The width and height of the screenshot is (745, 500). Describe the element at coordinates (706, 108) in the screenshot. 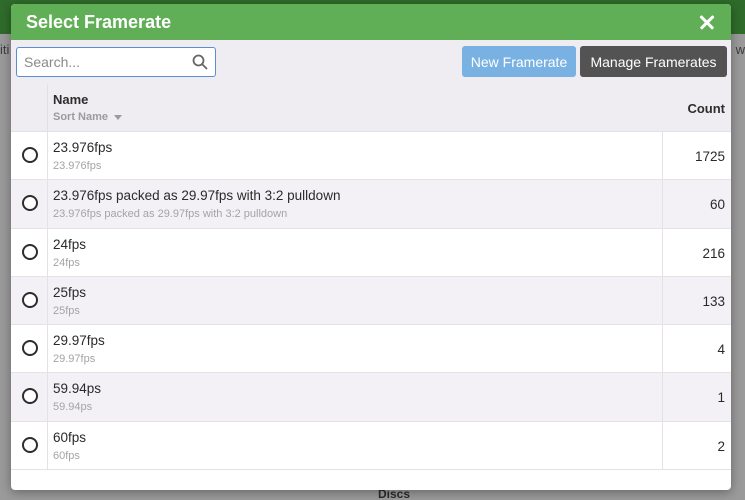

I see `column-header-count: Count` at that location.